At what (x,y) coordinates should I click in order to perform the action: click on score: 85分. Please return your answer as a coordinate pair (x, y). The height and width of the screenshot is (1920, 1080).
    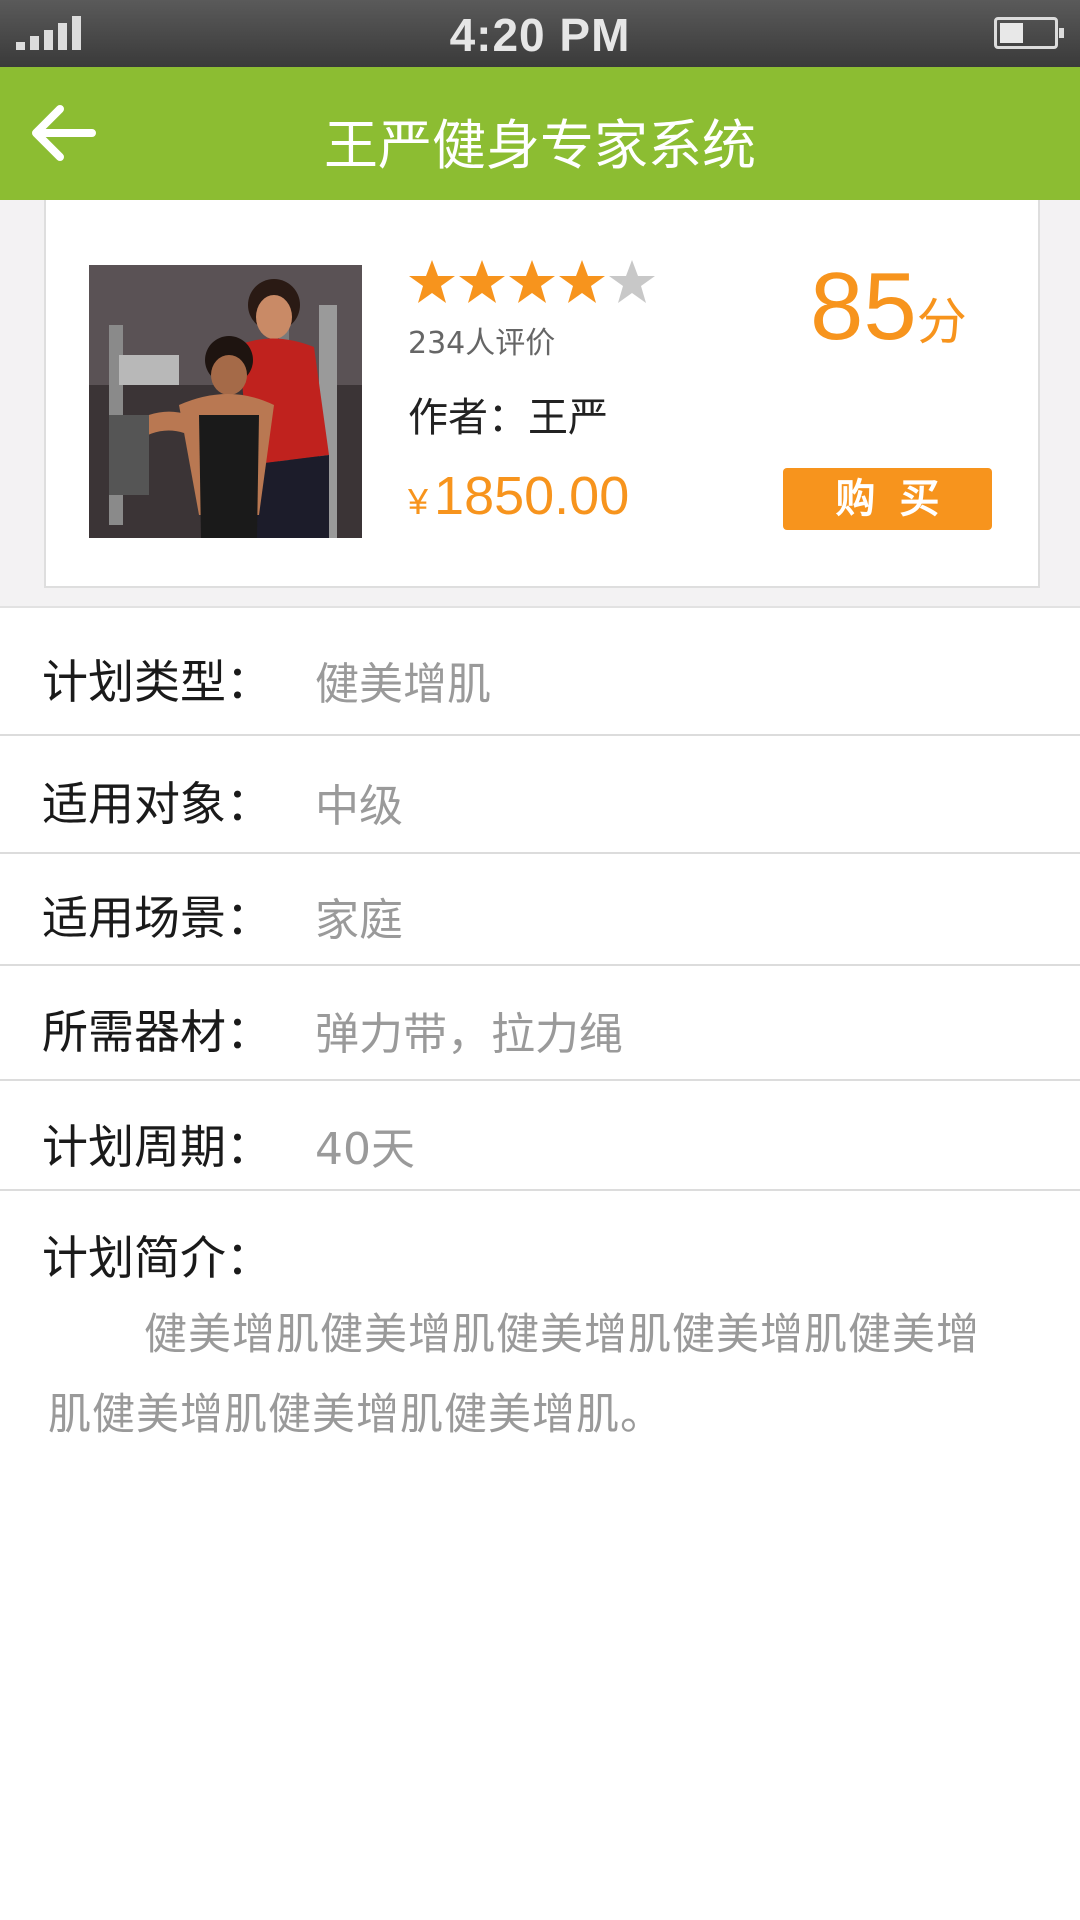
    Looking at the image, I should click on (888, 307).